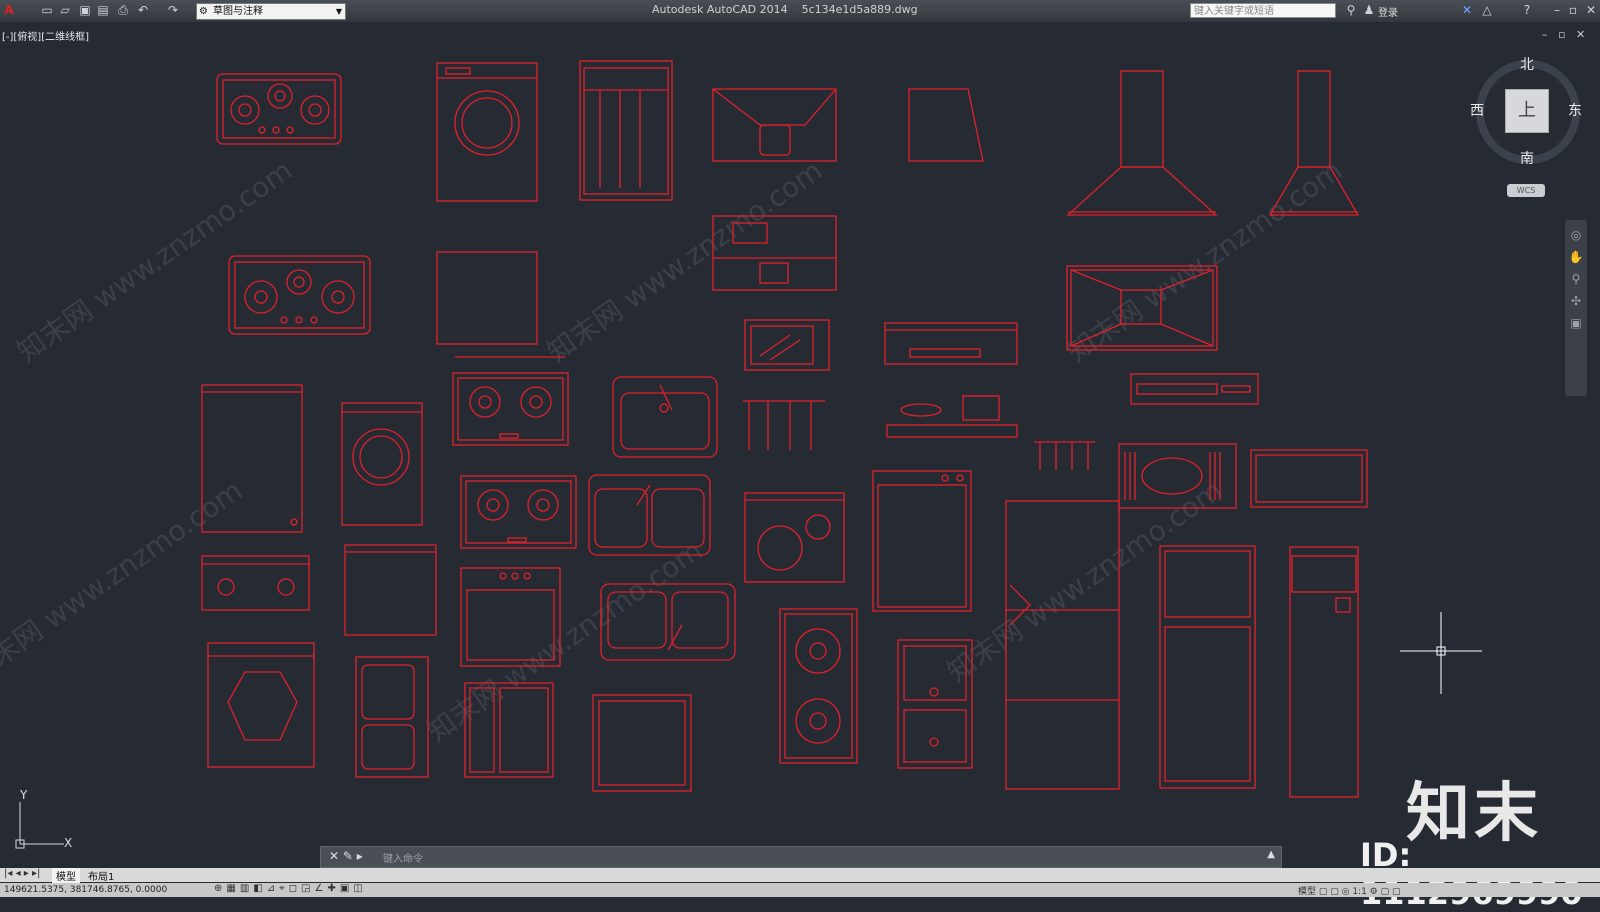  What do you see at coordinates (1477, 110) in the screenshot?
I see `compass-west: 西` at bounding box center [1477, 110].